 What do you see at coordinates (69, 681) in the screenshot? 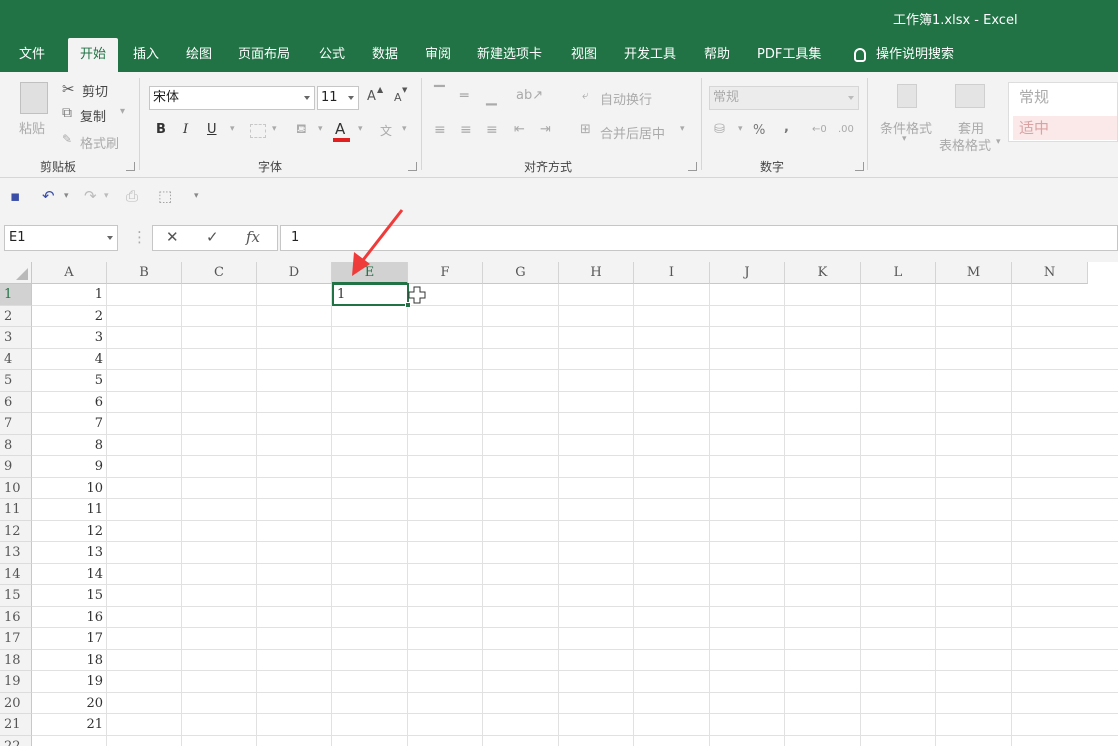
I see `cell-a19: 19` at bounding box center [69, 681].